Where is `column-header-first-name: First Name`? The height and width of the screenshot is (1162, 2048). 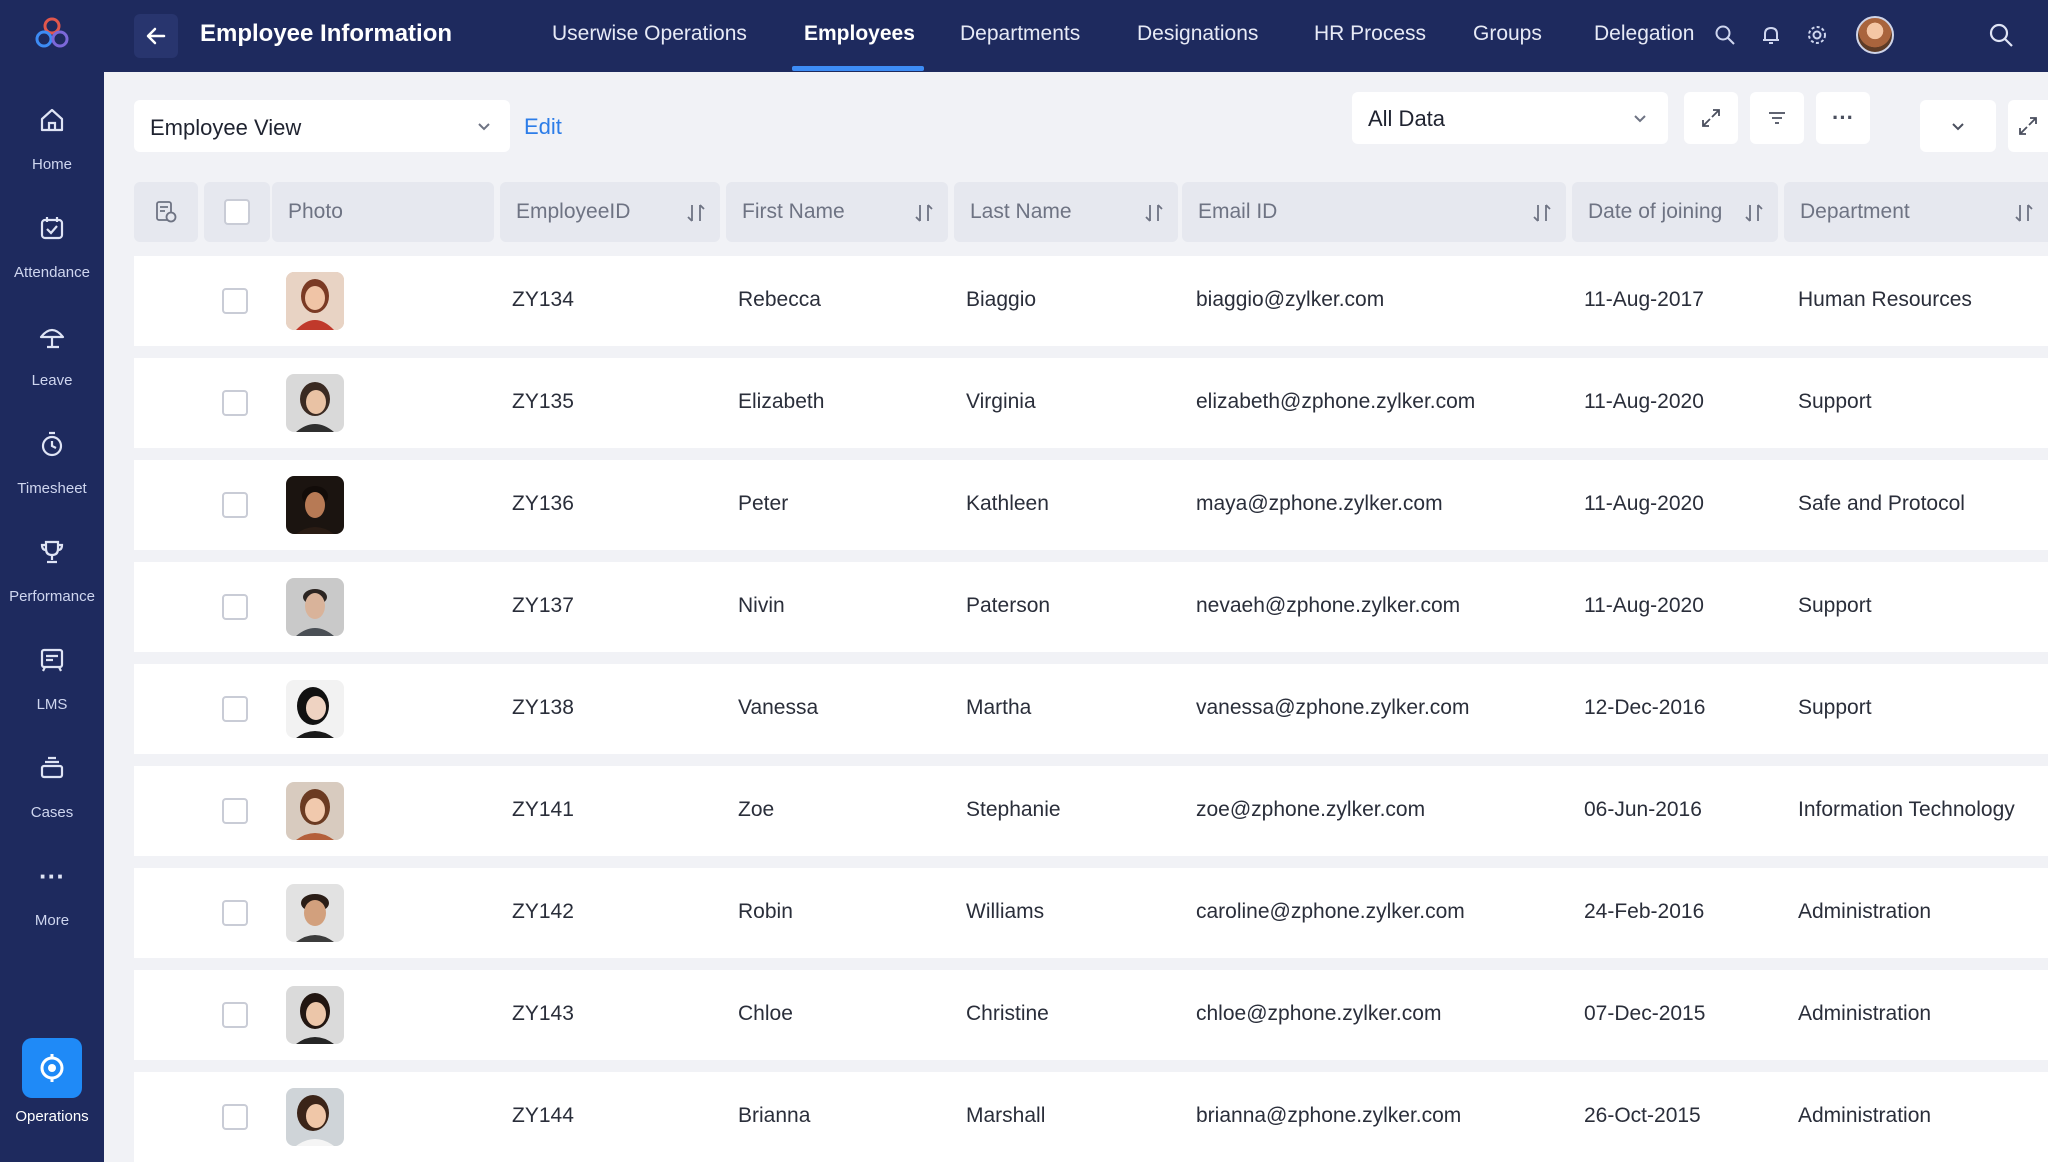 column-header-first-name: First Name is located at coordinates (837, 212).